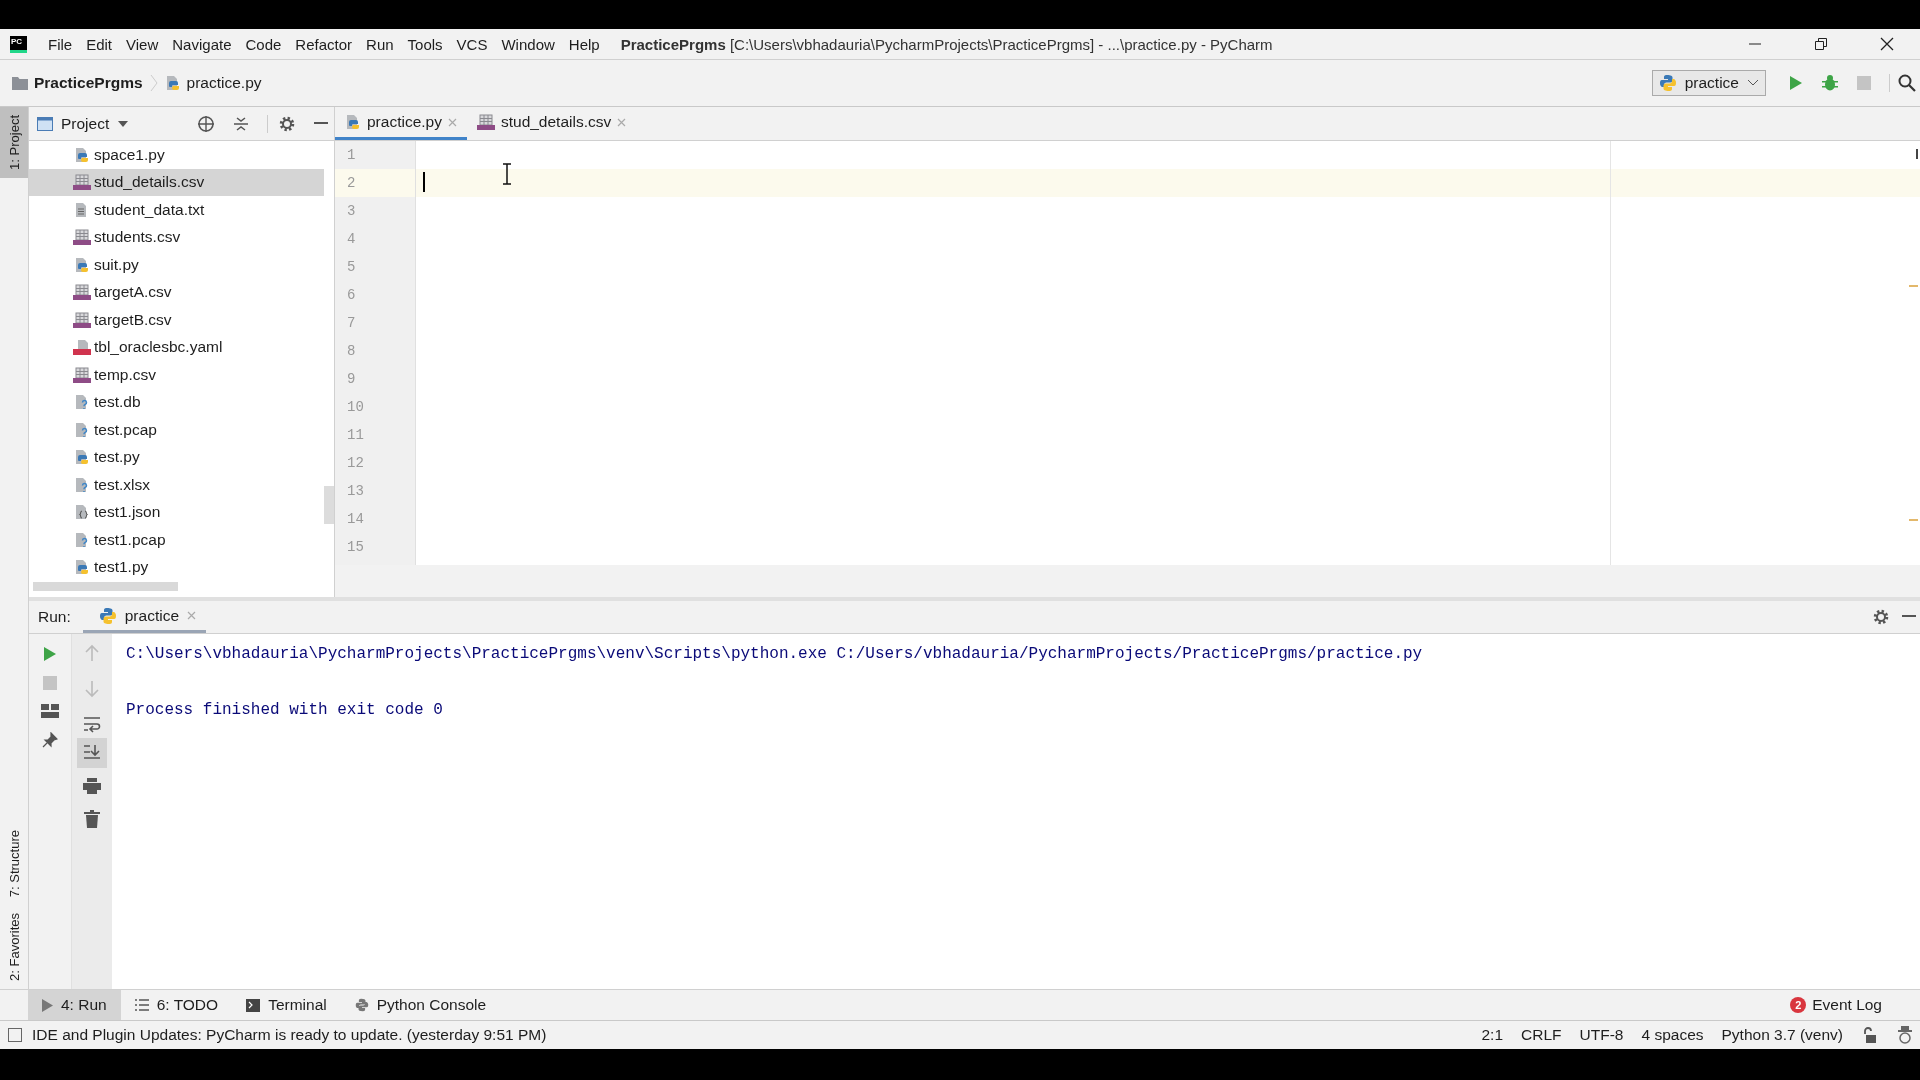 Image resolution: width=1920 pixels, height=1080 pixels. What do you see at coordinates (176, 485) in the screenshot?
I see `file-tree-item: test.xlsx` at bounding box center [176, 485].